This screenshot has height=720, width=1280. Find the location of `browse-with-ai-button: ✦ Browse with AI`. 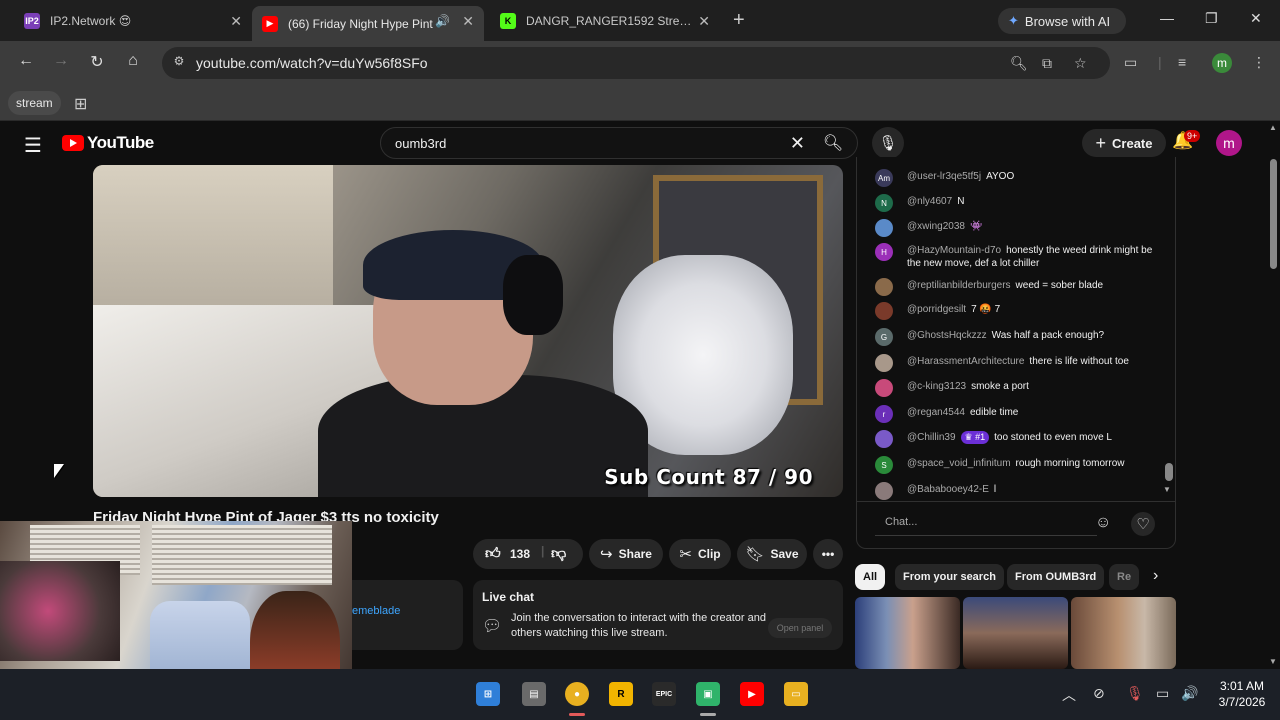

browse-with-ai-button: ✦ Browse with AI is located at coordinates (1062, 21).